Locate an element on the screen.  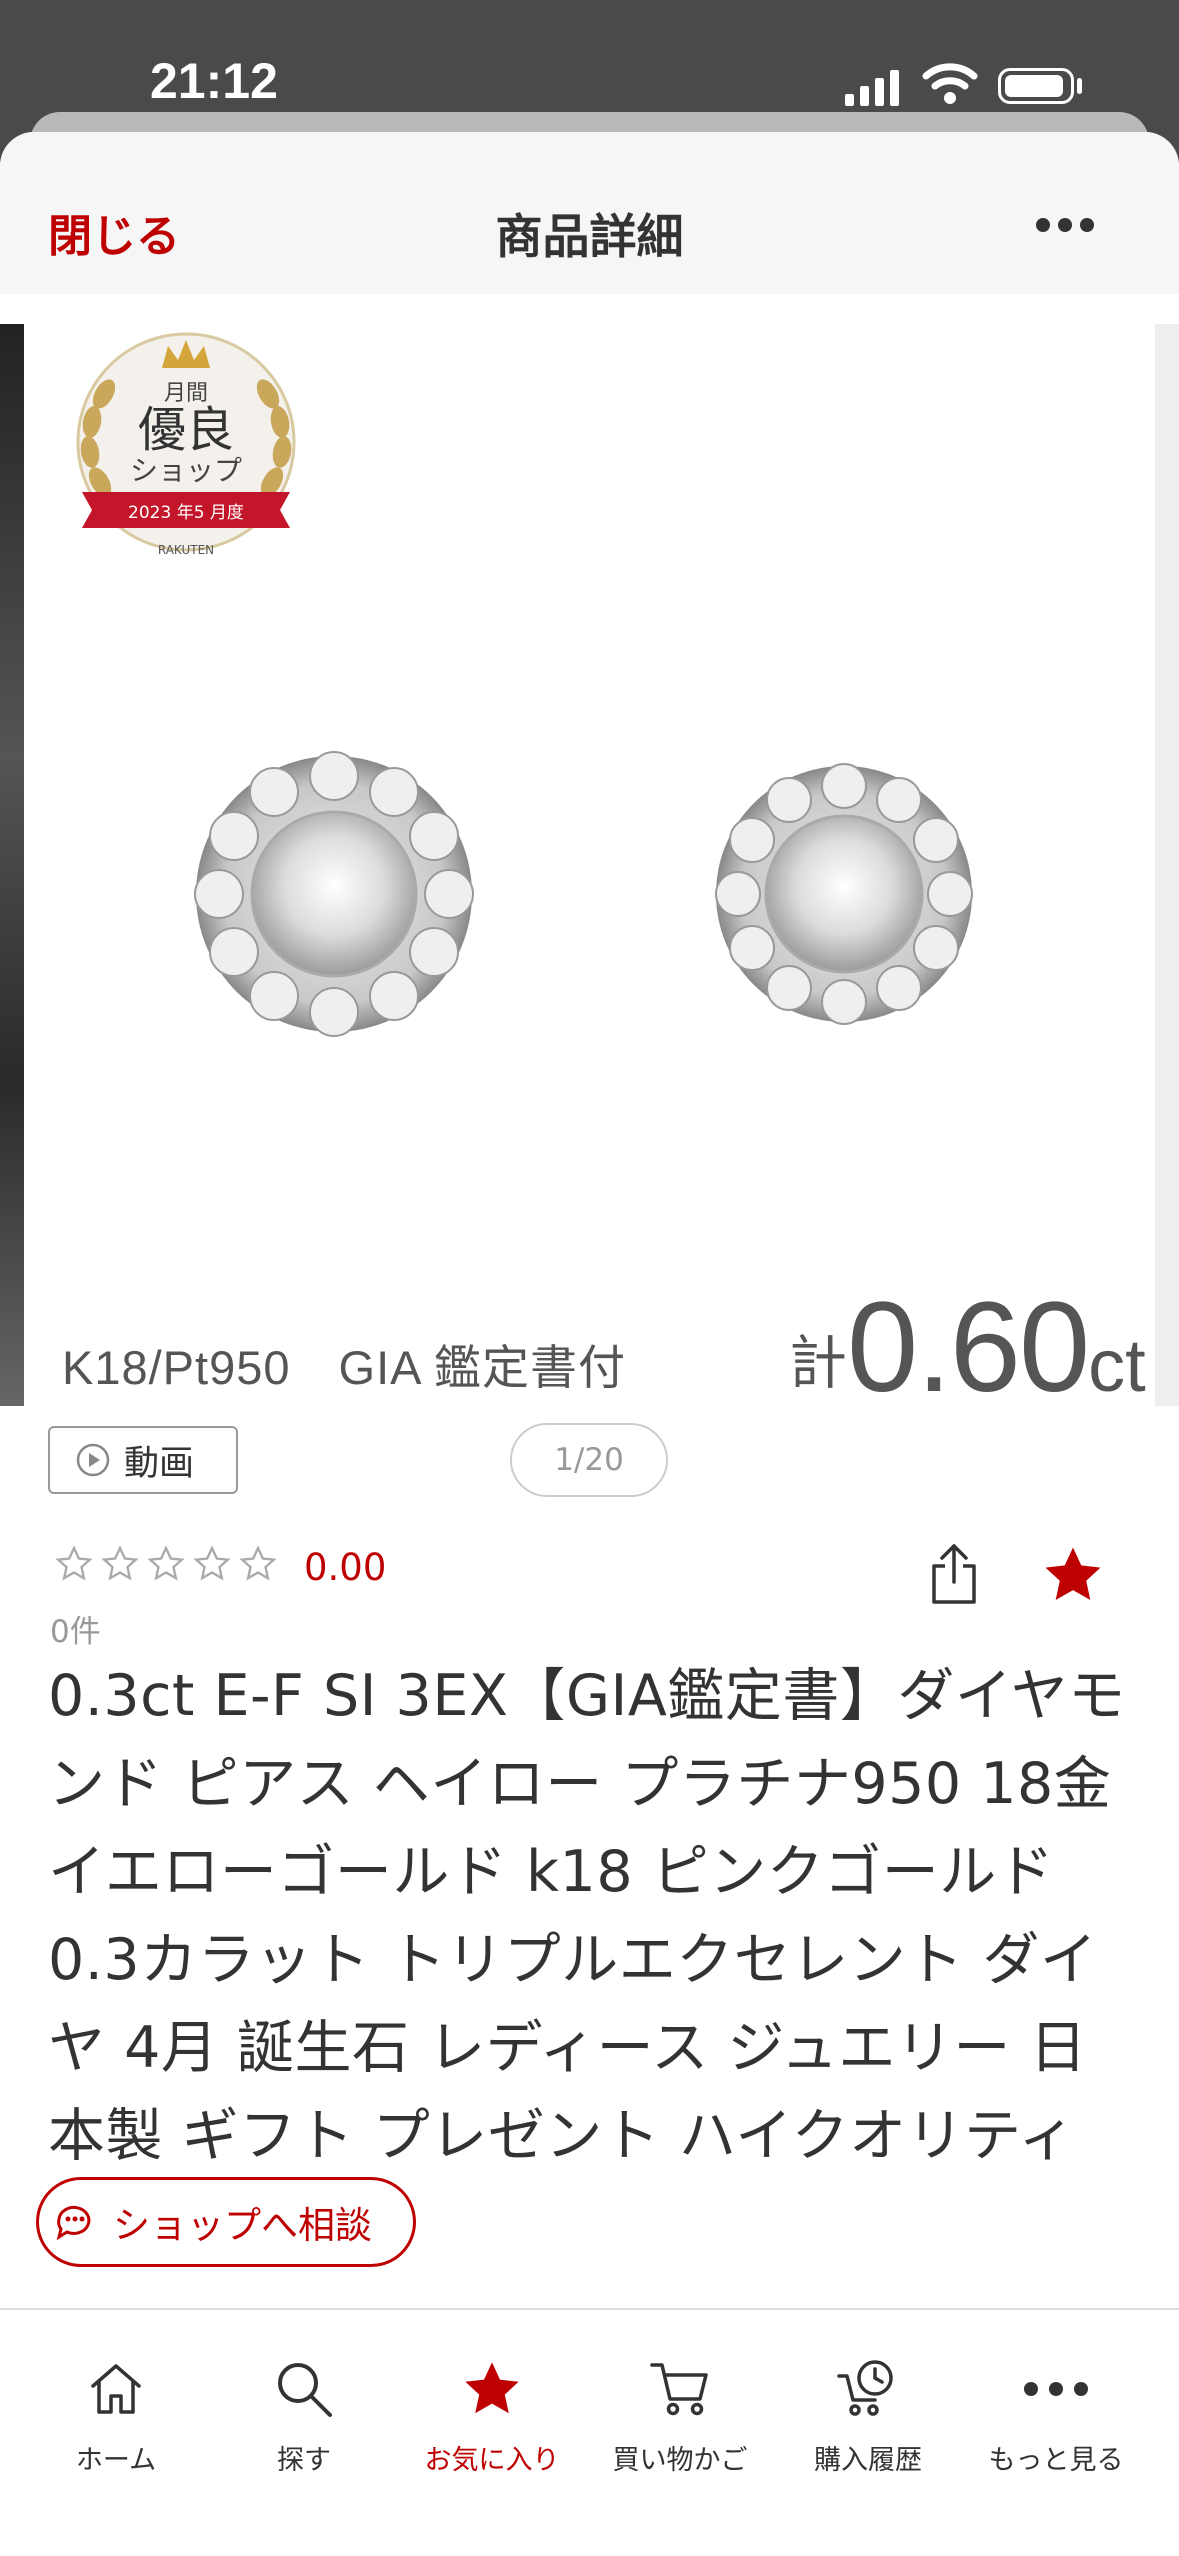
spec-text: K18/Pt950 GIA 鑑定書付 is located at coordinates (344, 1367).